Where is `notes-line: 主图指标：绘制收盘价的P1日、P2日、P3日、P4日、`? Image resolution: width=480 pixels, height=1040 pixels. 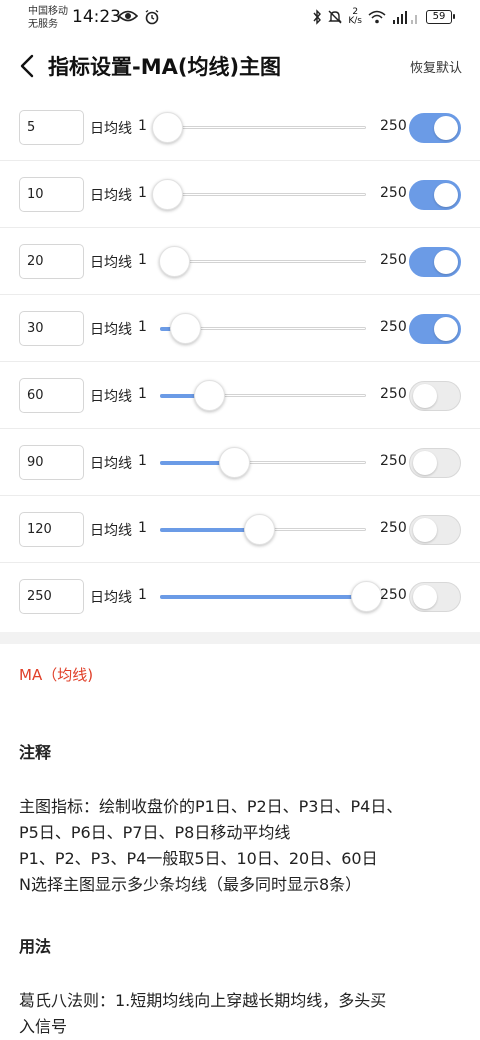 notes-line: 主图指标：绘制收盘价的P1日、P2日、P3日、P4日、 is located at coordinates (211, 806).